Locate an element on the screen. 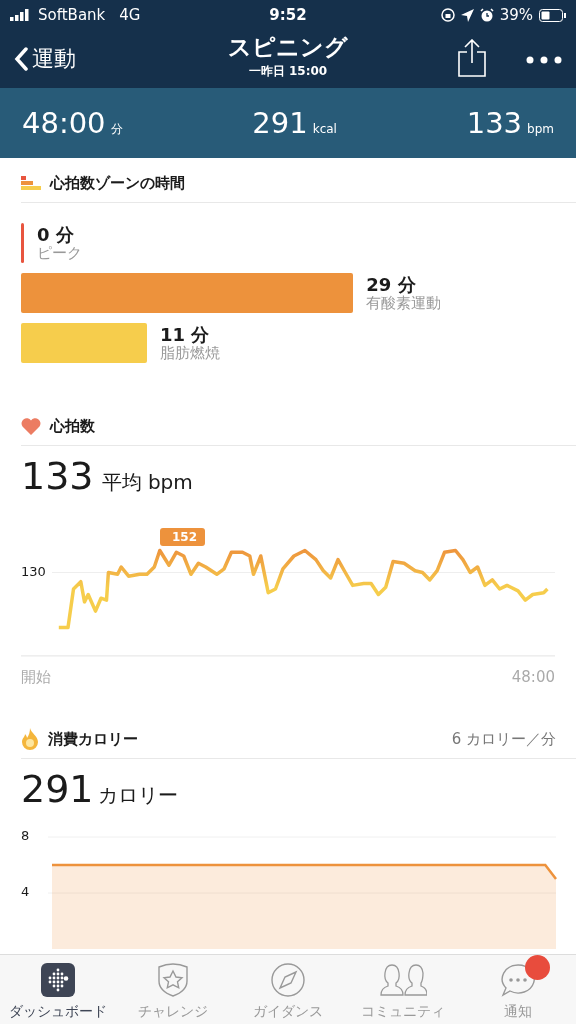 Image resolution: width=576 pixels, height=1024 pixels. calorie-rate: 6 カロリー／分 is located at coordinates (503, 739).